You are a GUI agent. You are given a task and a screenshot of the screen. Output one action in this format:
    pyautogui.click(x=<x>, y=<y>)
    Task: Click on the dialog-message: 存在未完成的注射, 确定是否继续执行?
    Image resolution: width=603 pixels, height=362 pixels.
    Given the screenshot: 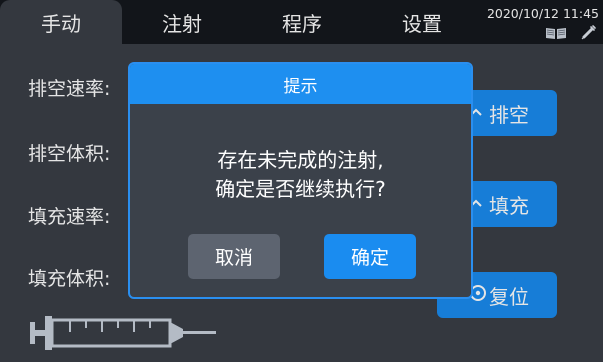 What is the action you would take?
    pyautogui.click(x=300, y=175)
    